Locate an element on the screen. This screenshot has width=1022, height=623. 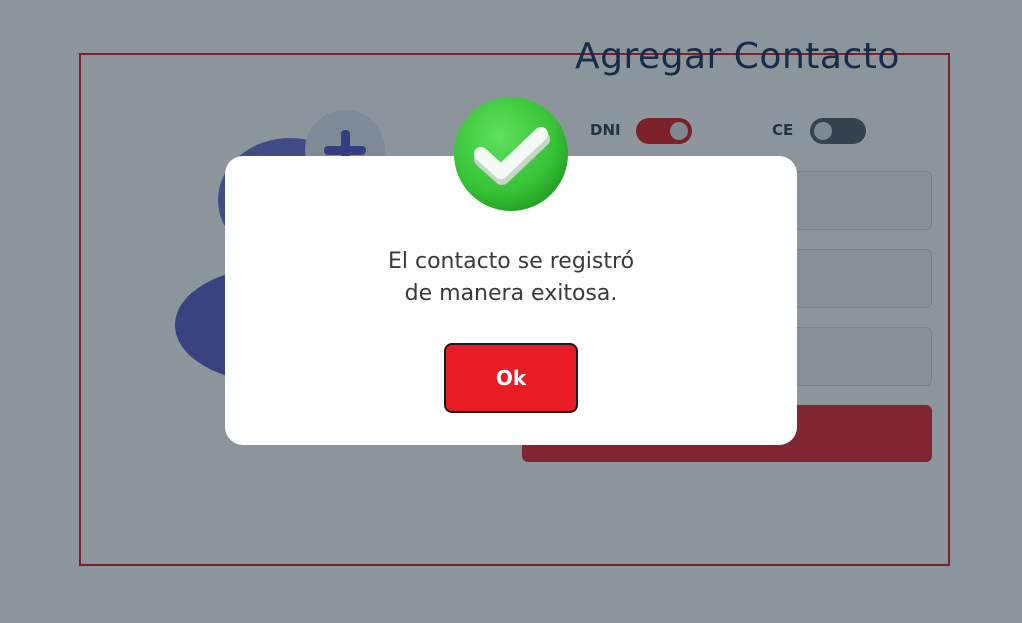
success-message-line-2: de manera exitosa. is located at coordinates (511, 293).